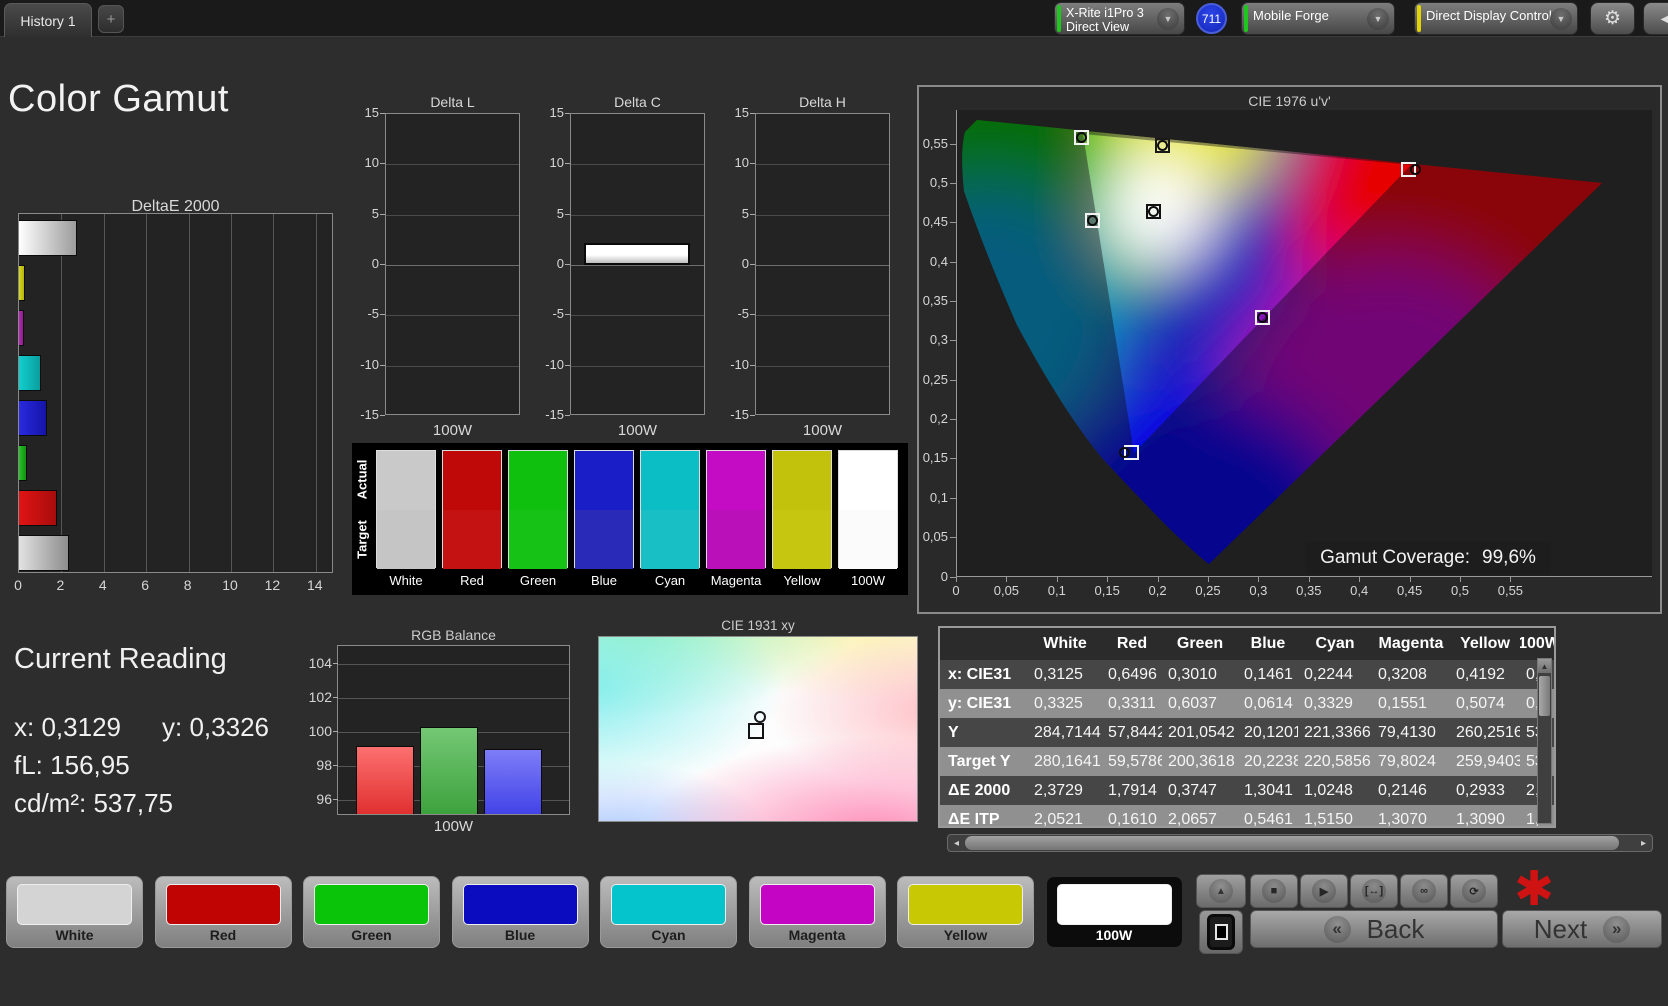  What do you see at coordinates (67, 727) in the screenshot?
I see `reading-x: x: 0,3129` at bounding box center [67, 727].